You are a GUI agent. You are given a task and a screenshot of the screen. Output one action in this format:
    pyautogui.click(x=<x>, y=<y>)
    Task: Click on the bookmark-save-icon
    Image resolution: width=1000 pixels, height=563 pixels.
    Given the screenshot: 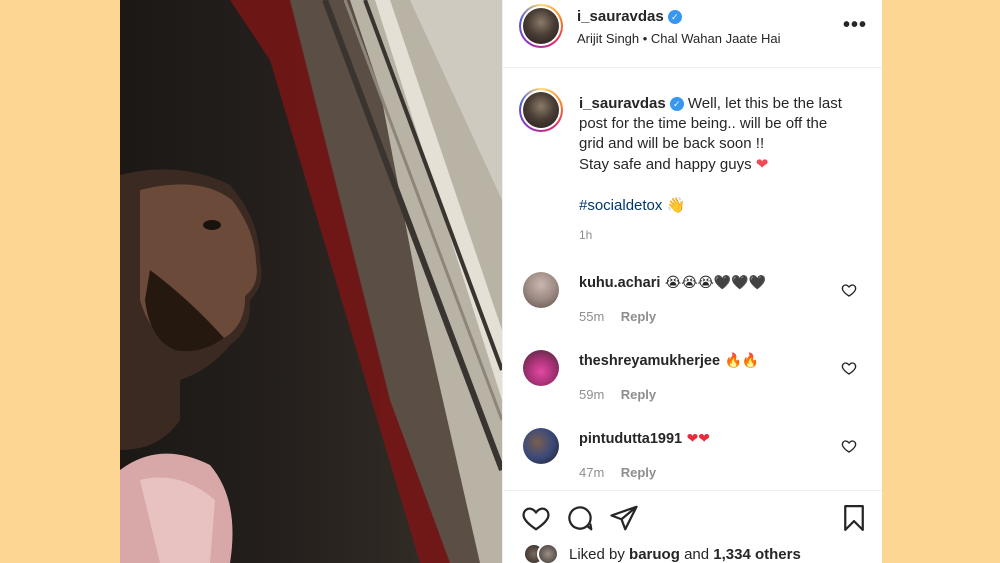 What is the action you would take?
    pyautogui.click(x=854, y=518)
    